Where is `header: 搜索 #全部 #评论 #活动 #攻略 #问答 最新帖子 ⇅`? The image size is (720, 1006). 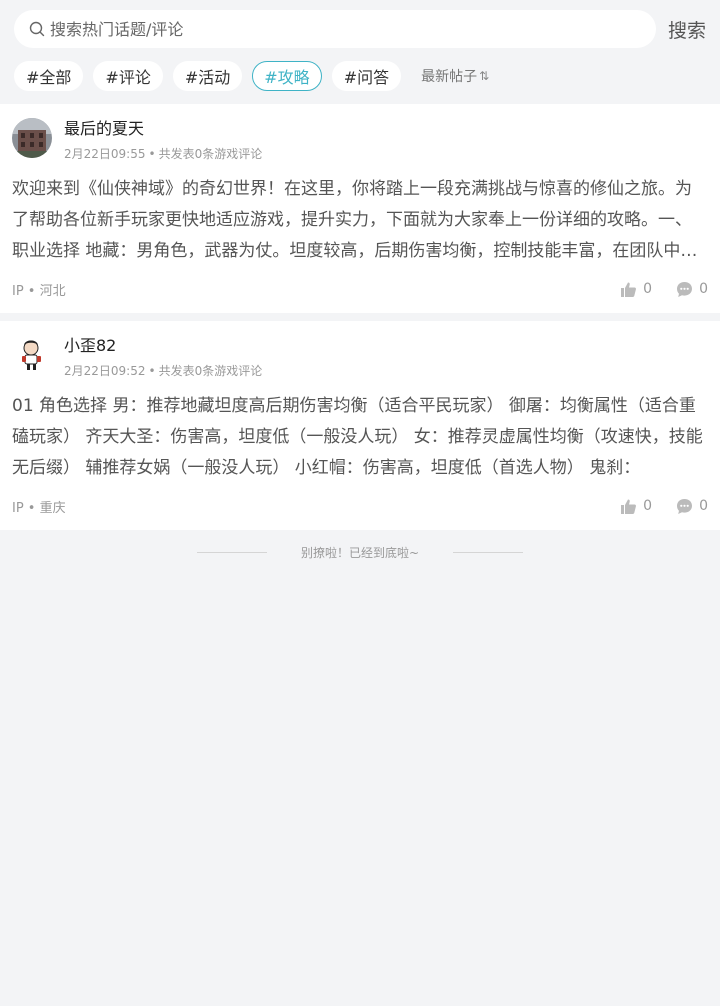 header: 搜索 #全部 #评论 #活动 #攻略 #问答 最新帖子 ⇅ is located at coordinates (360, 46).